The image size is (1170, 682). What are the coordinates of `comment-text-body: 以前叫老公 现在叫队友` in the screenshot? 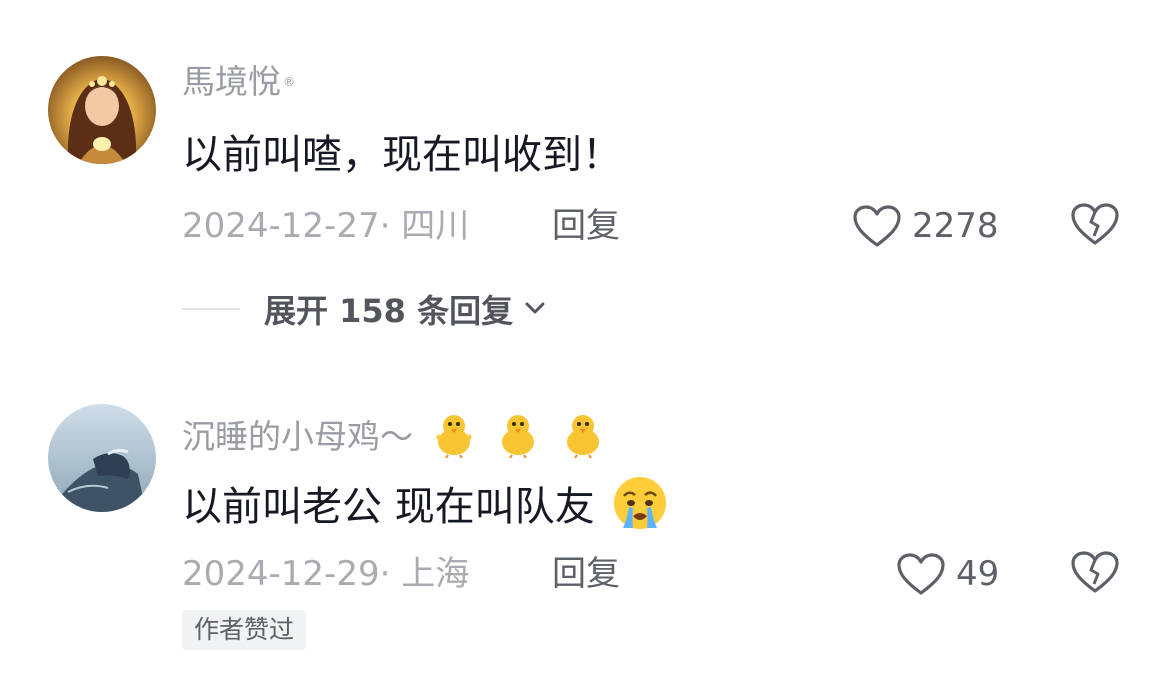 It's located at (388, 507).